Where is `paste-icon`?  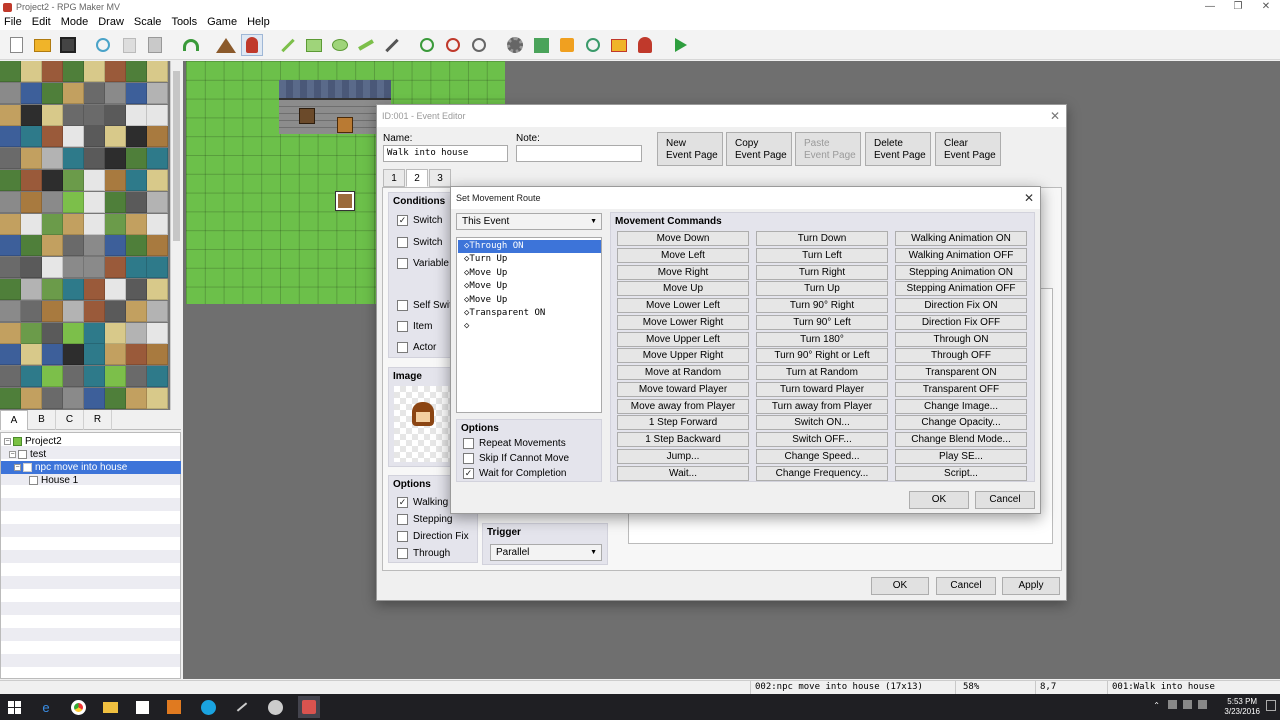
paste-icon is located at coordinates (155, 45).